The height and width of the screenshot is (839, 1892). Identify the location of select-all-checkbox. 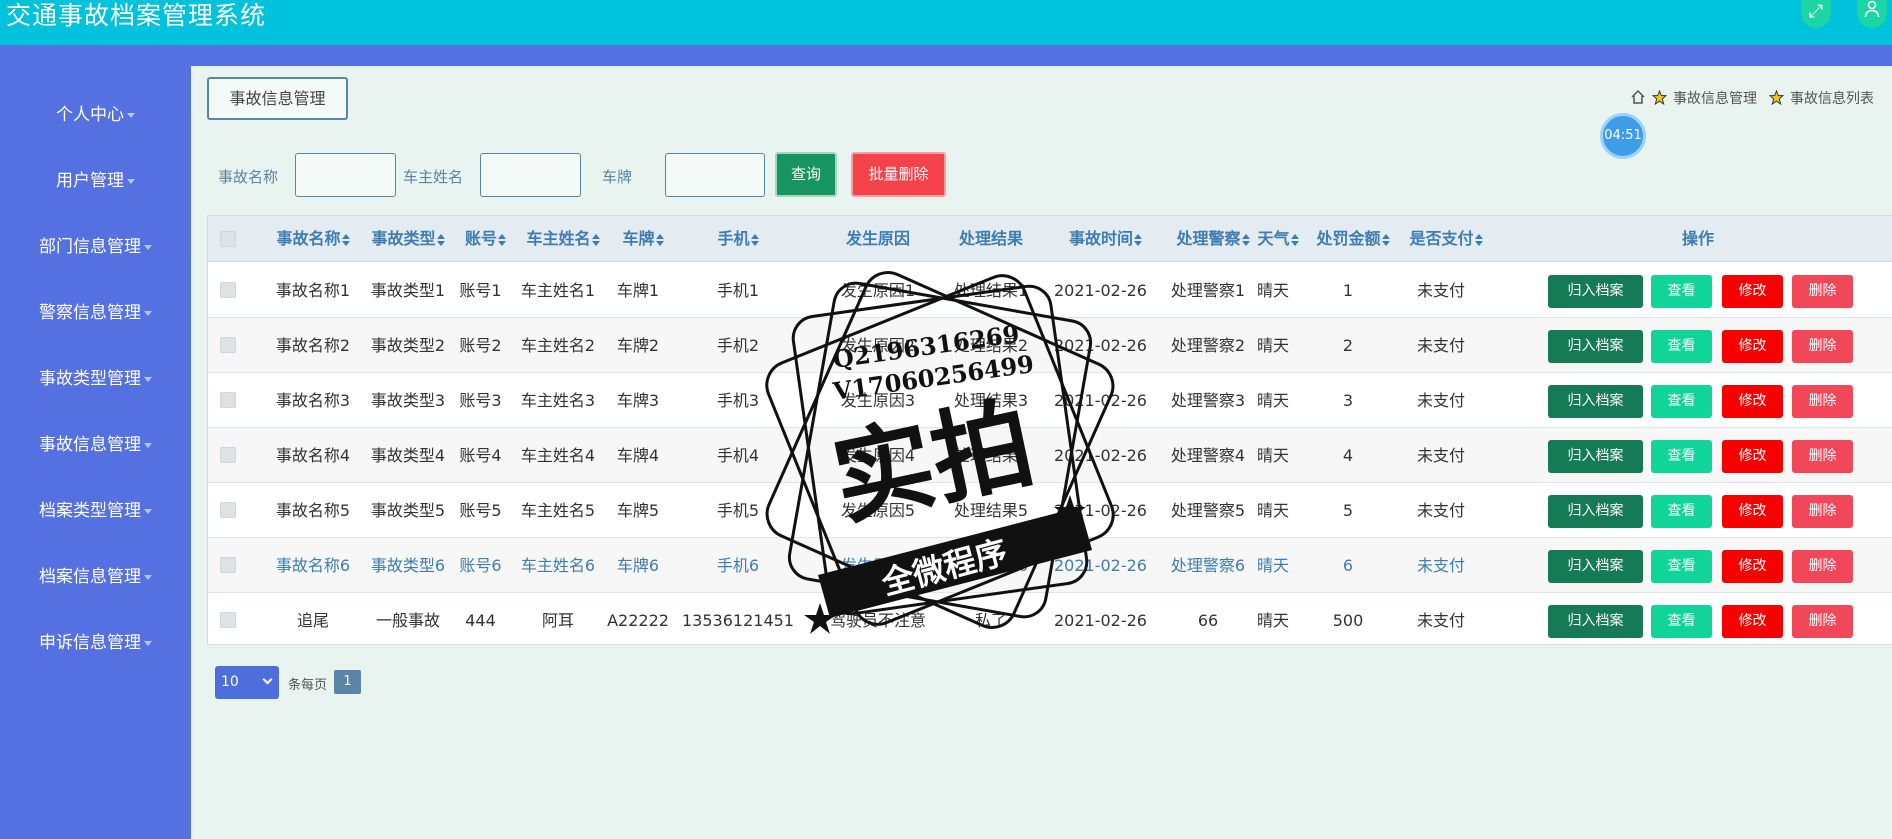
(228, 239).